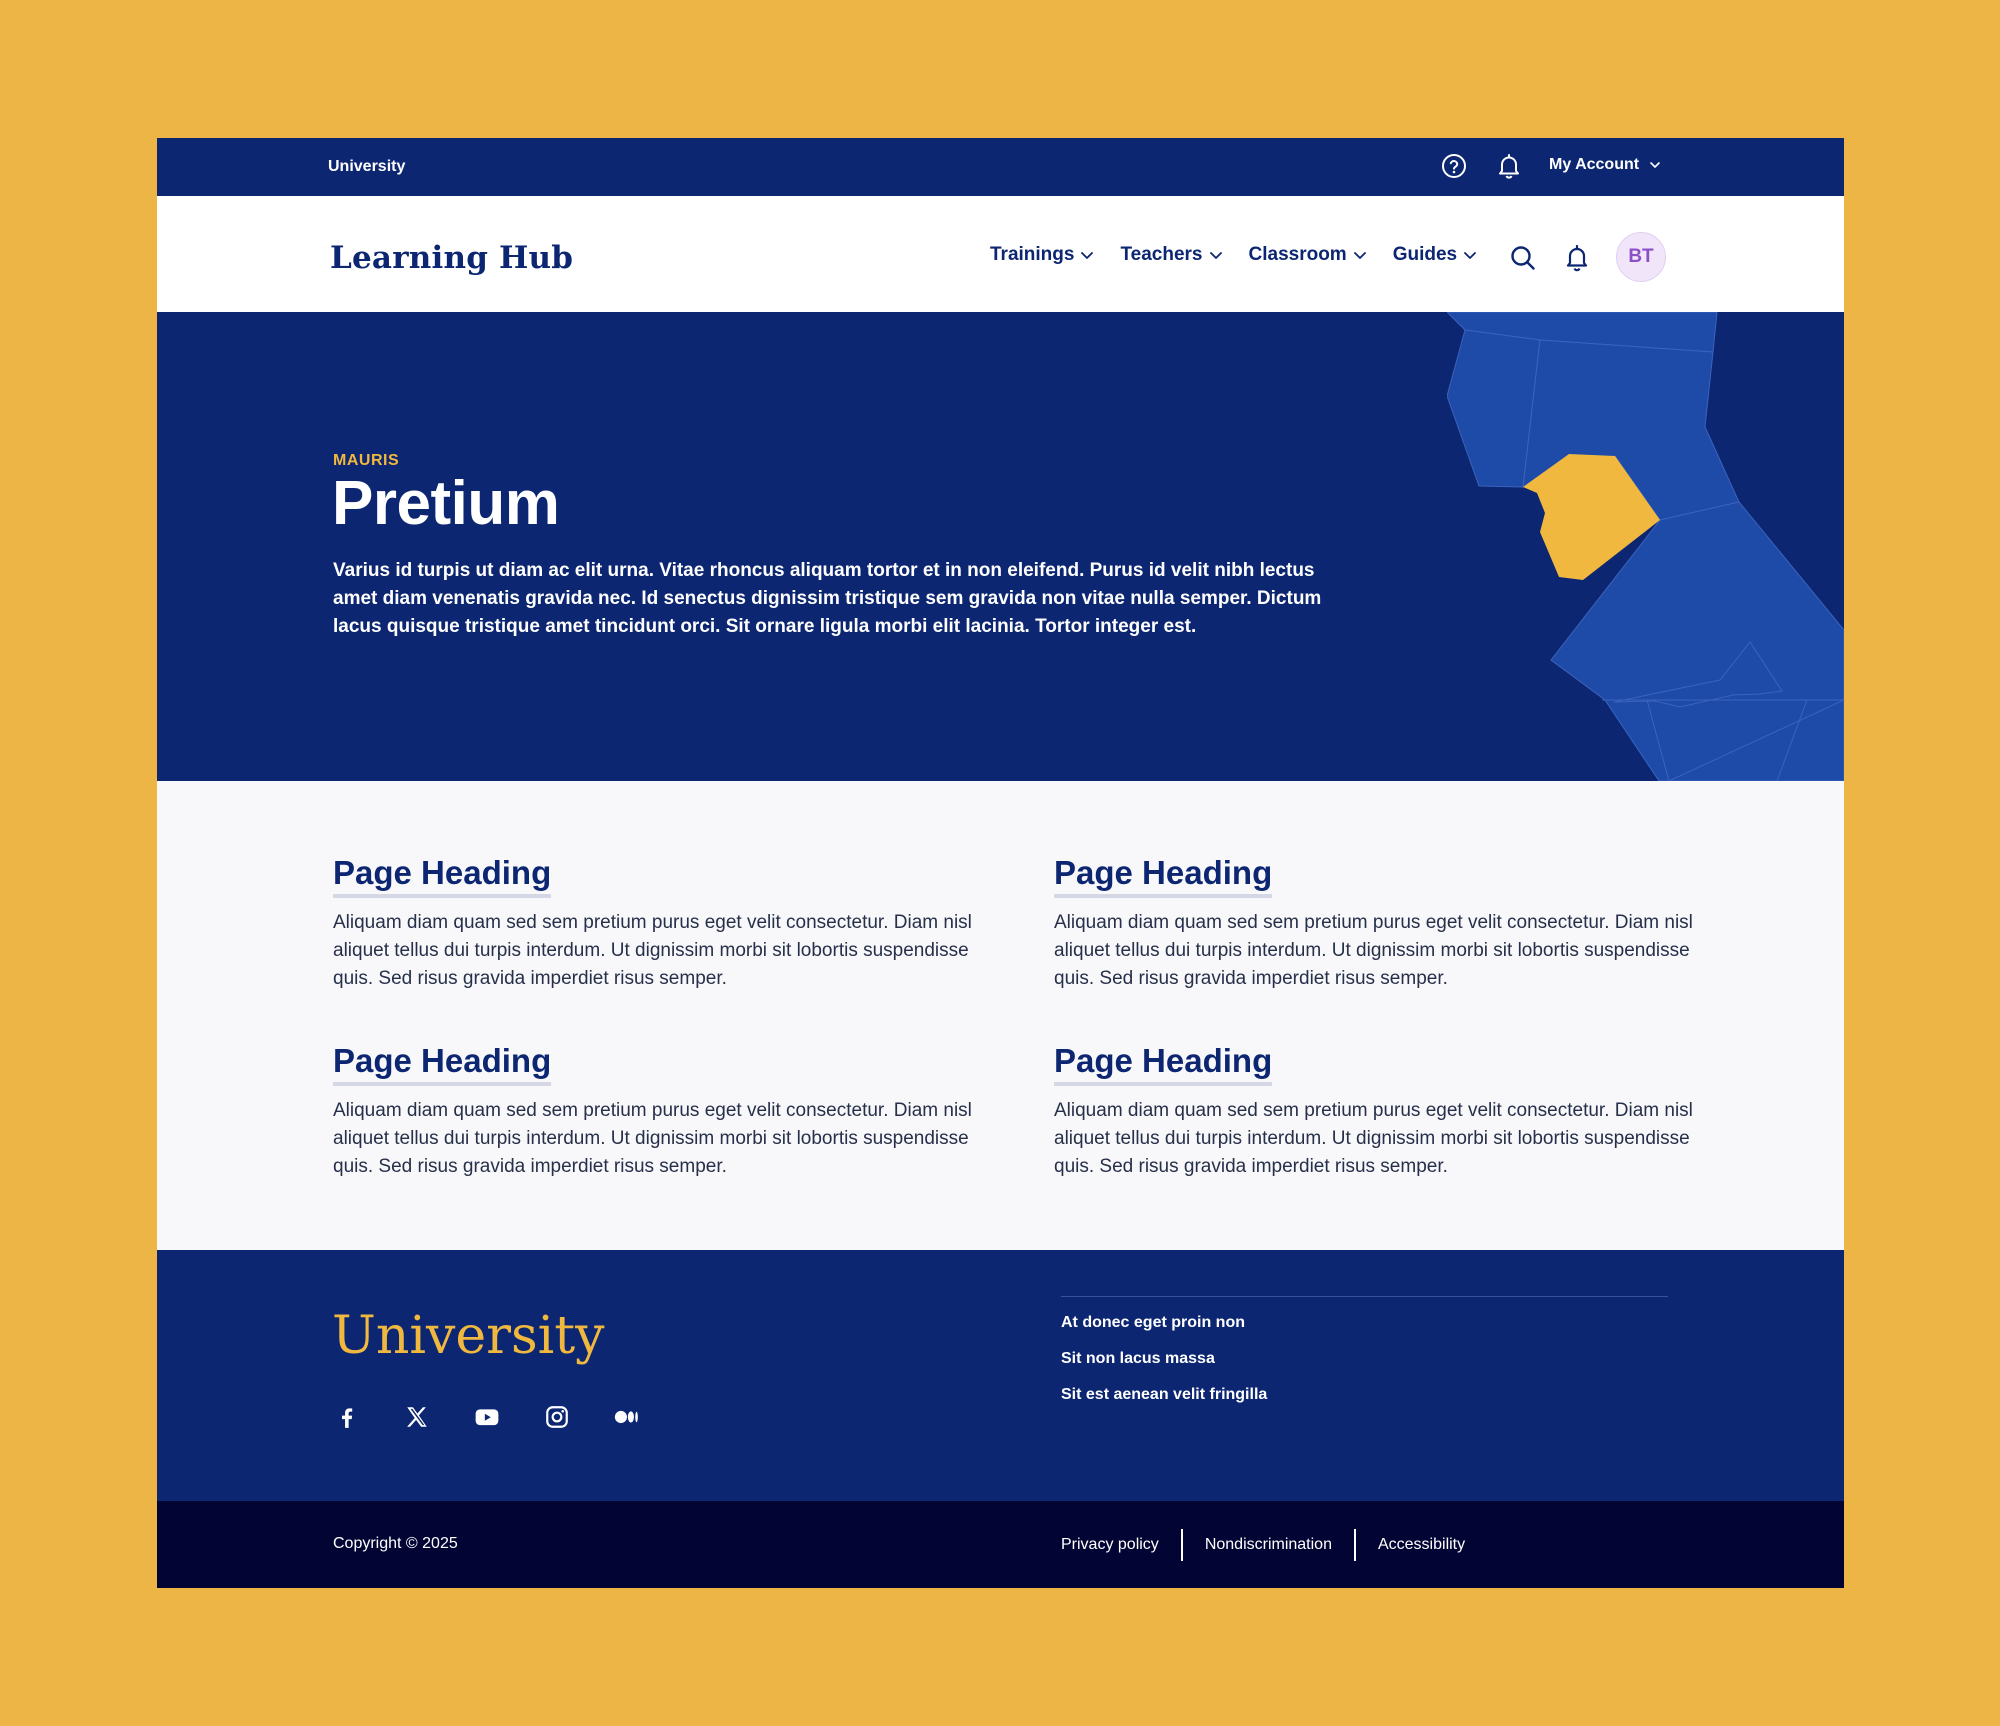 The width and height of the screenshot is (2000, 1726). I want to click on medium-icon, so click(627, 1417).